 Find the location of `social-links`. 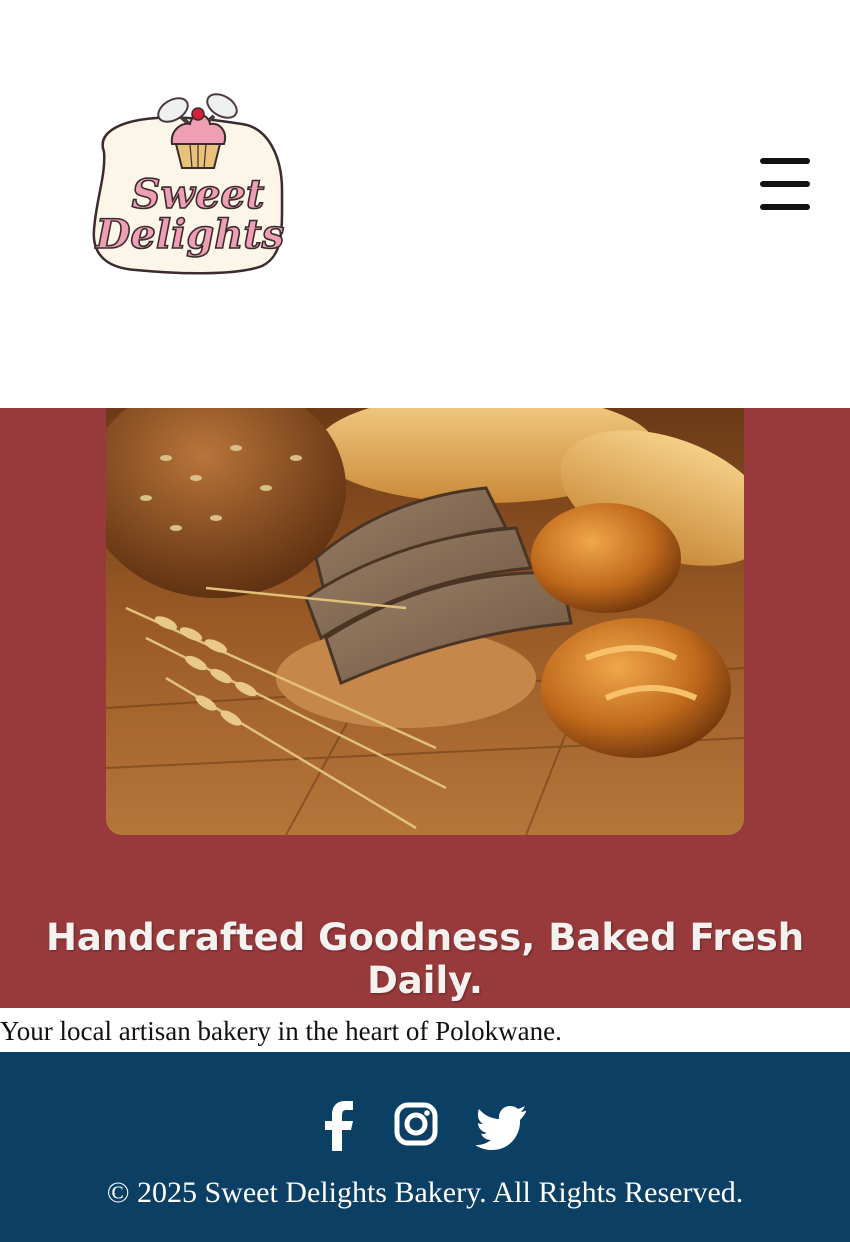

social-links is located at coordinates (425, 1126).